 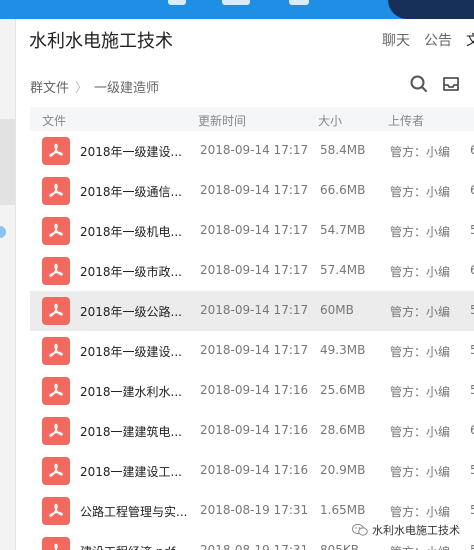 What do you see at coordinates (470, 40) in the screenshot?
I see `tab-files: 文` at bounding box center [470, 40].